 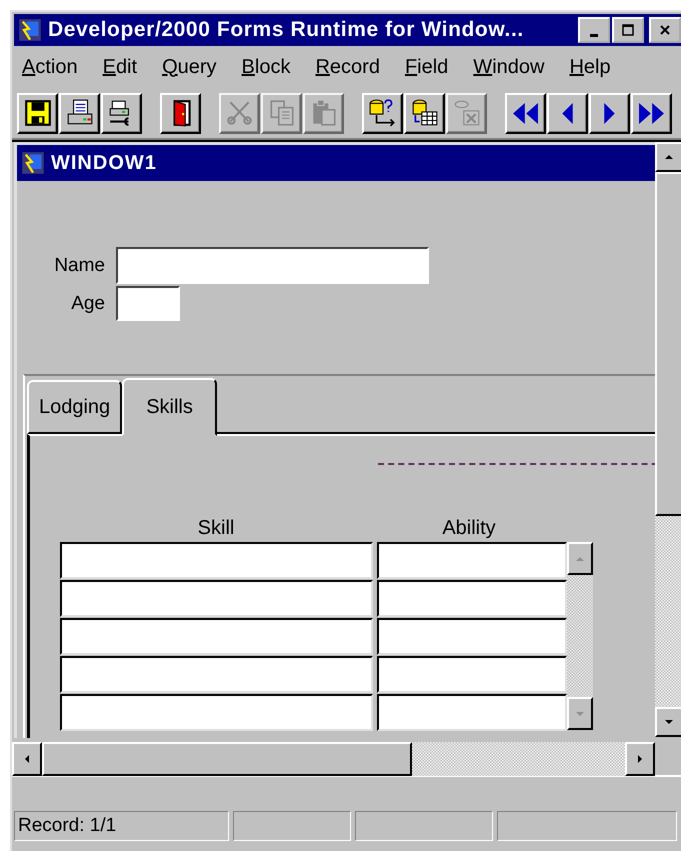 I want to click on floppy-icon, so click(x=37, y=113).